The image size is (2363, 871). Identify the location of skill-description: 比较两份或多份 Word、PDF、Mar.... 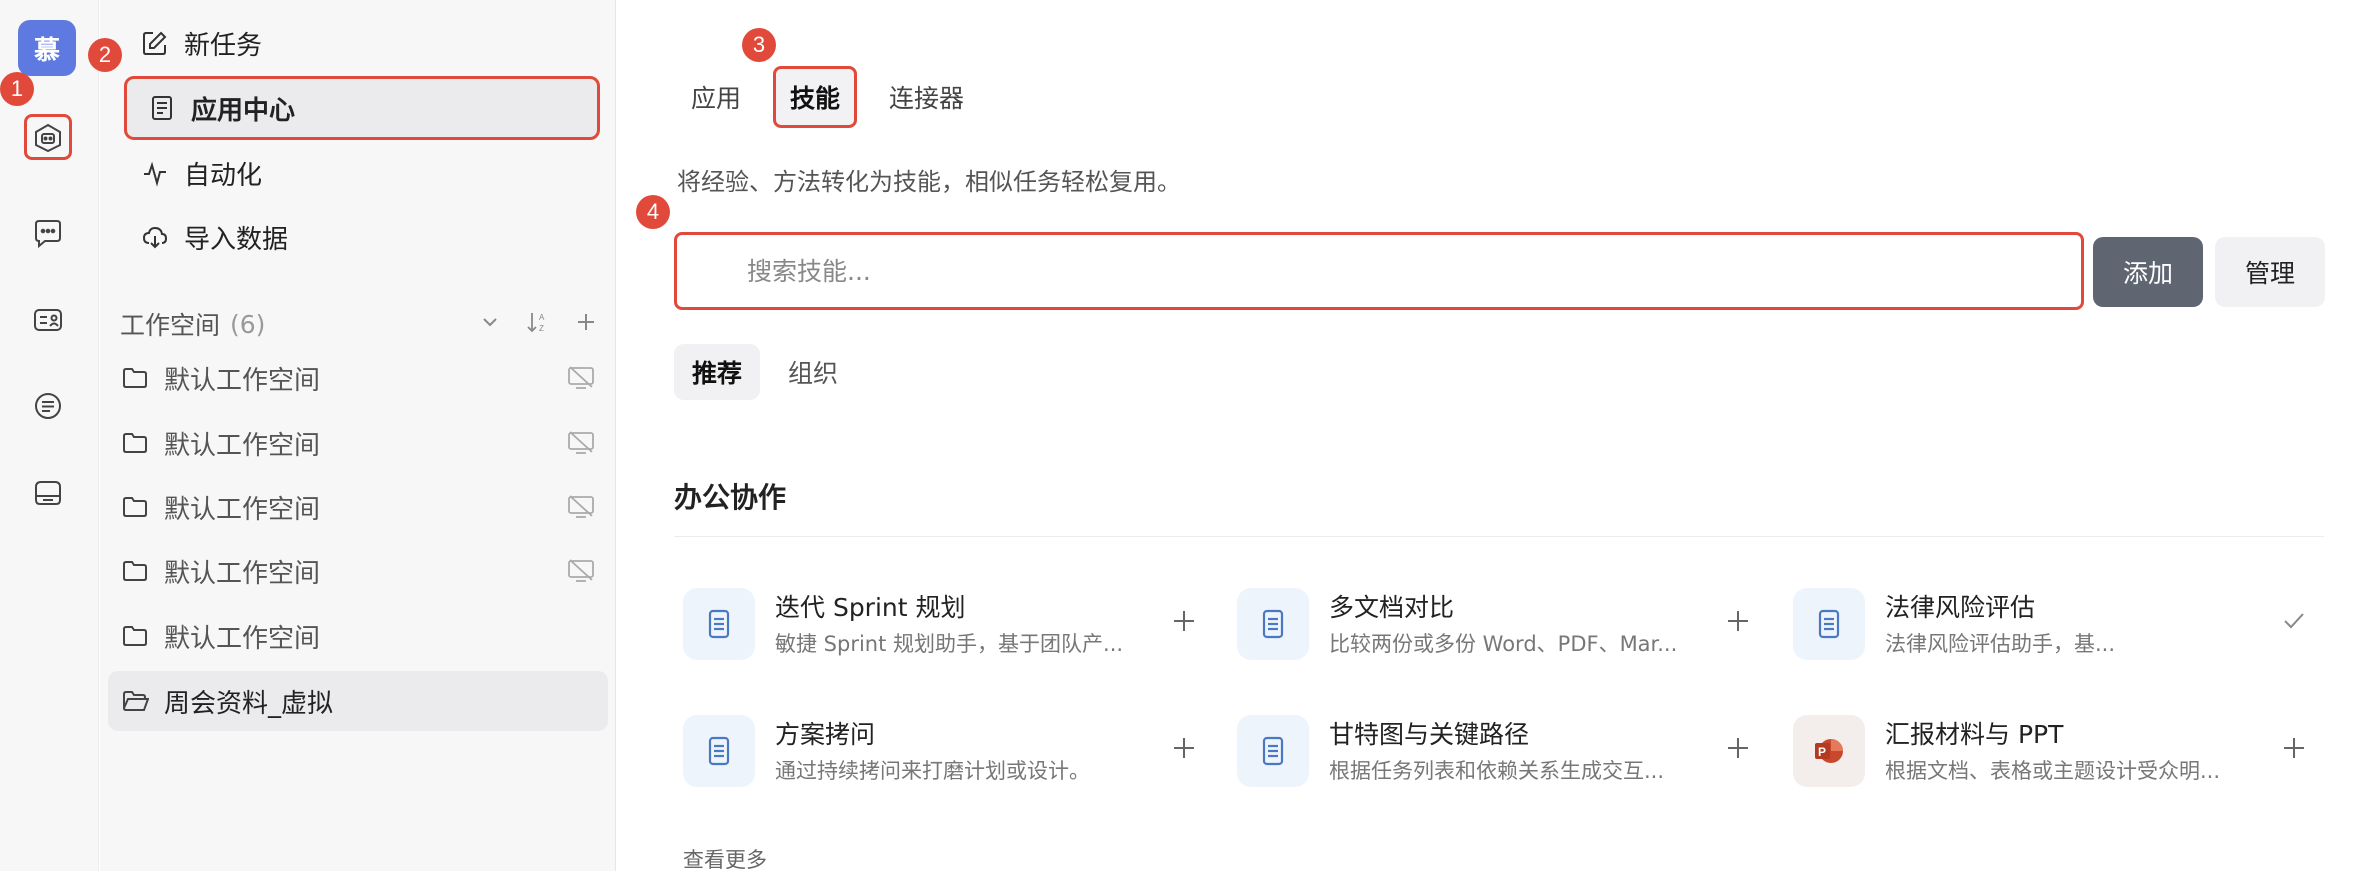
(1503, 644).